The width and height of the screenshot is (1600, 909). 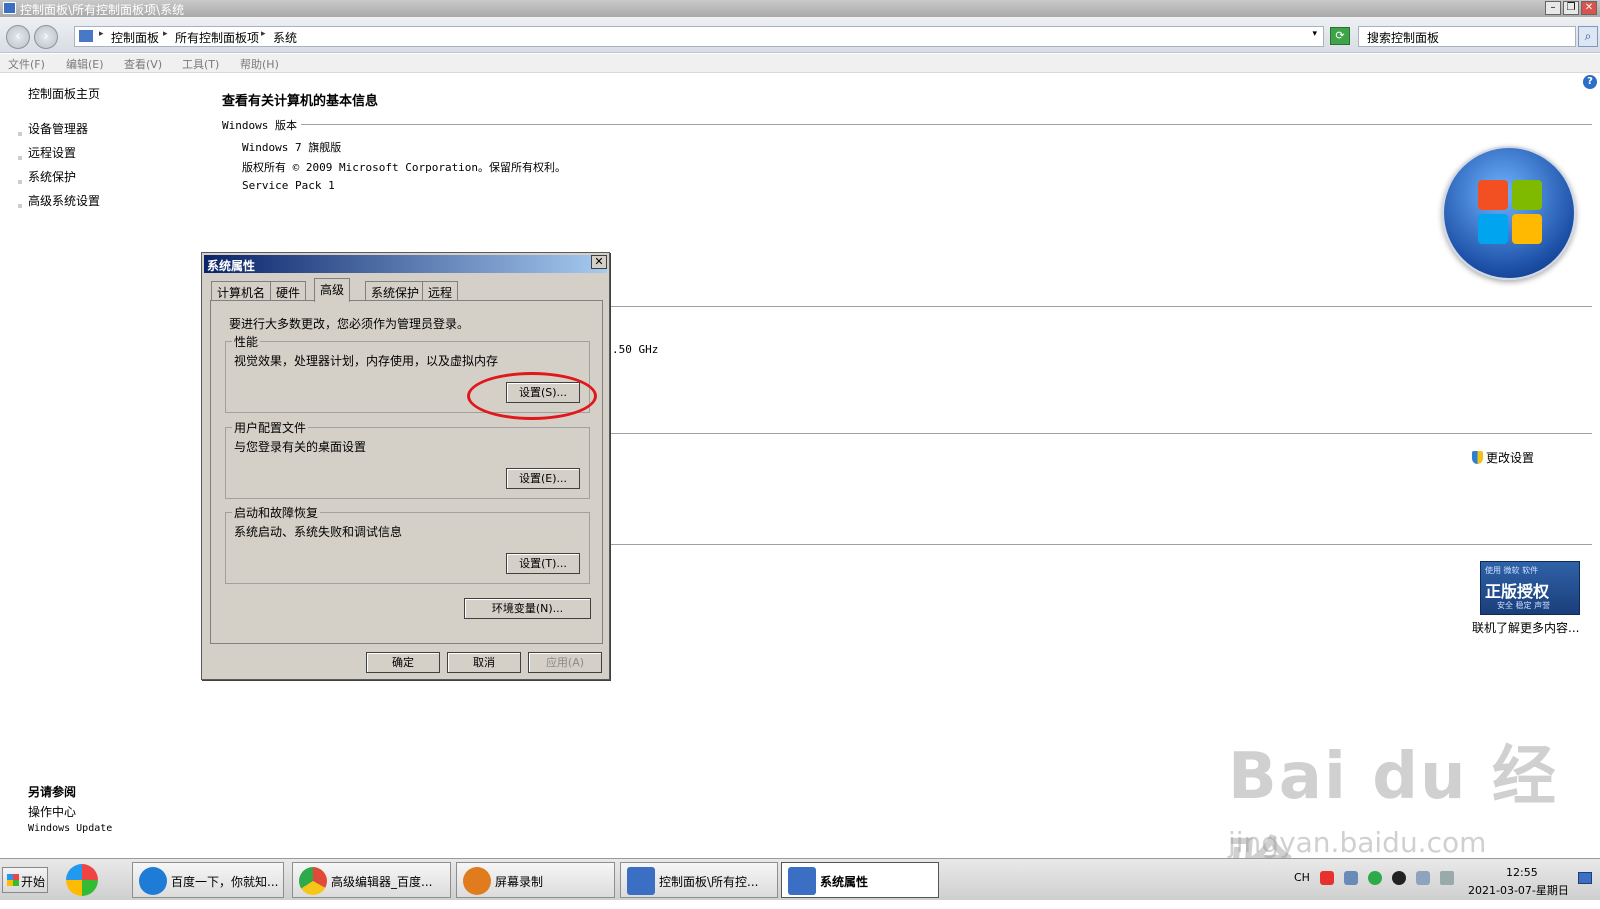 I want to click on forward-button: ›, so click(x=46, y=37).